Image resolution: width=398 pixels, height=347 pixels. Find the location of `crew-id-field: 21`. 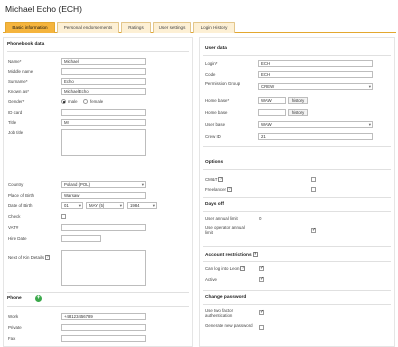

crew-id-field: 21 is located at coordinates (315, 136).